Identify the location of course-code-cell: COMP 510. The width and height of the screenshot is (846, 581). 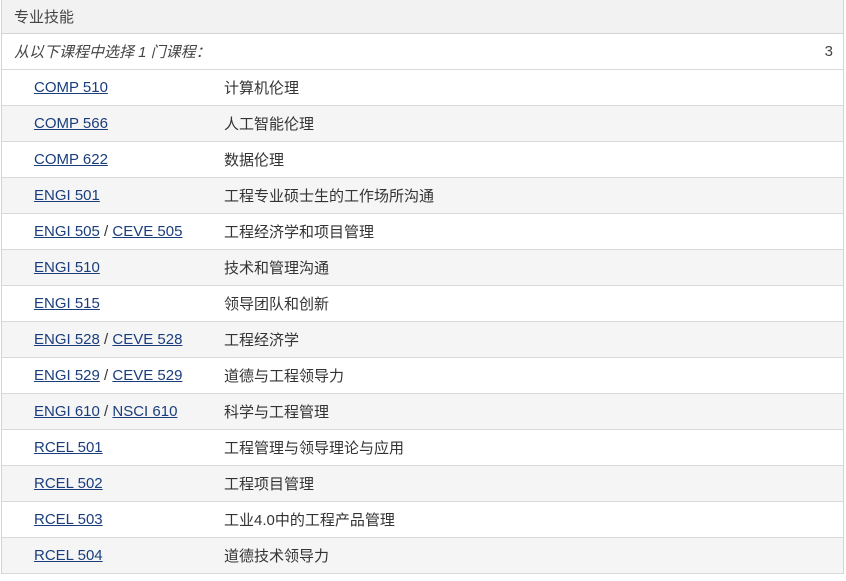
(113, 87).